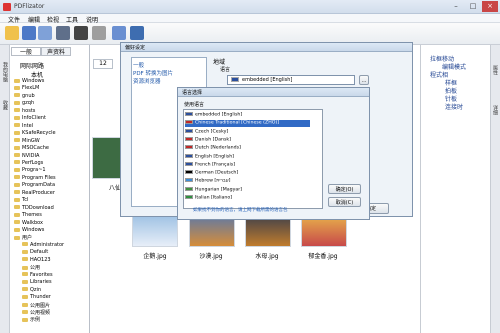 This screenshot has width=500, height=333. I want to click on tree-item: NVIDIA, so click(26, 156).